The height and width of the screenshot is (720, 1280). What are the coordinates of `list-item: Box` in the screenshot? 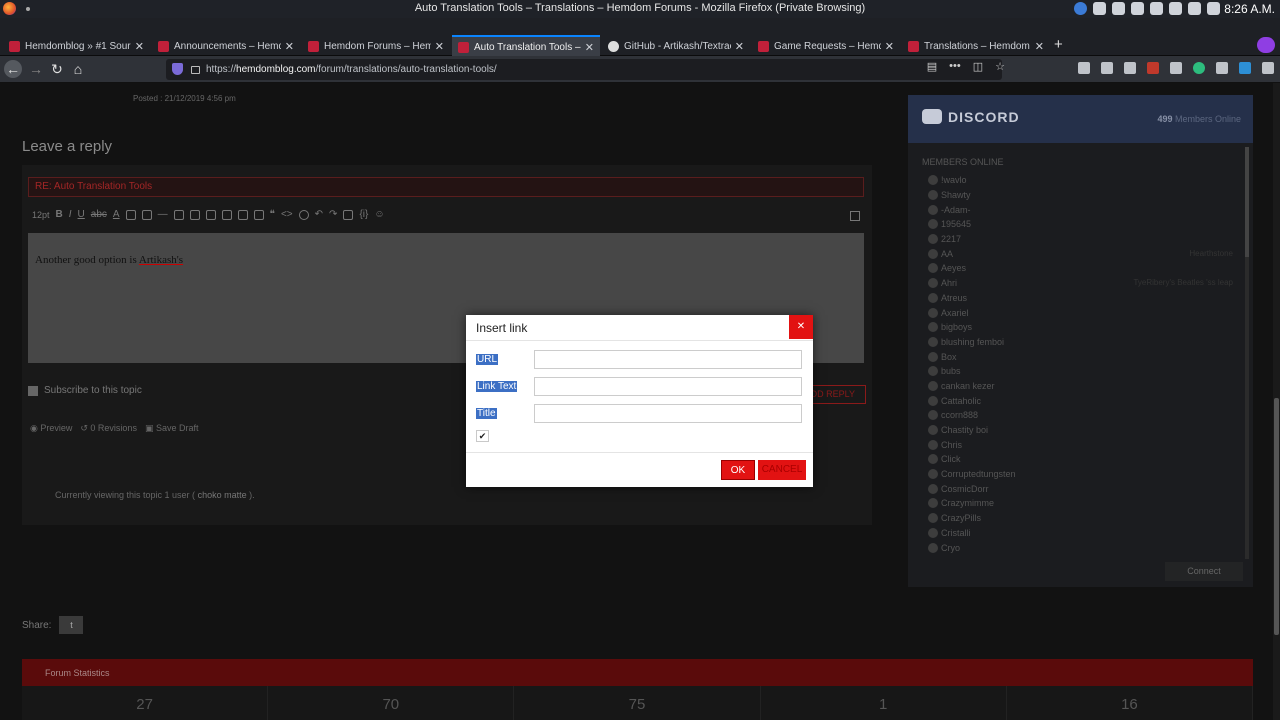 It's located at (1078, 356).